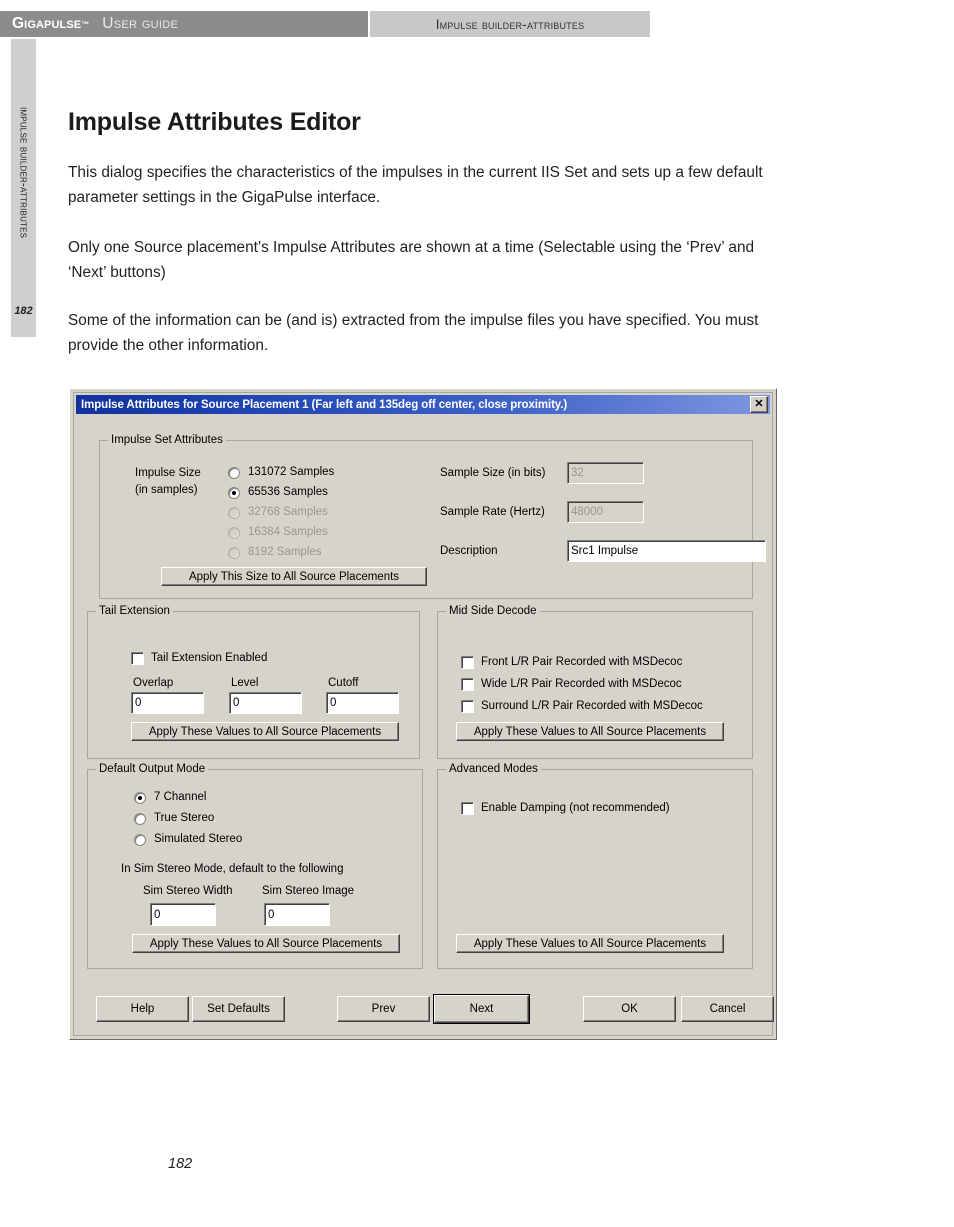 The height and width of the screenshot is (1227, 954). What do you see at coordinates (167, 703) in the screenshot?
I see `overlap-field: 0` at bounding box center [167, 703].